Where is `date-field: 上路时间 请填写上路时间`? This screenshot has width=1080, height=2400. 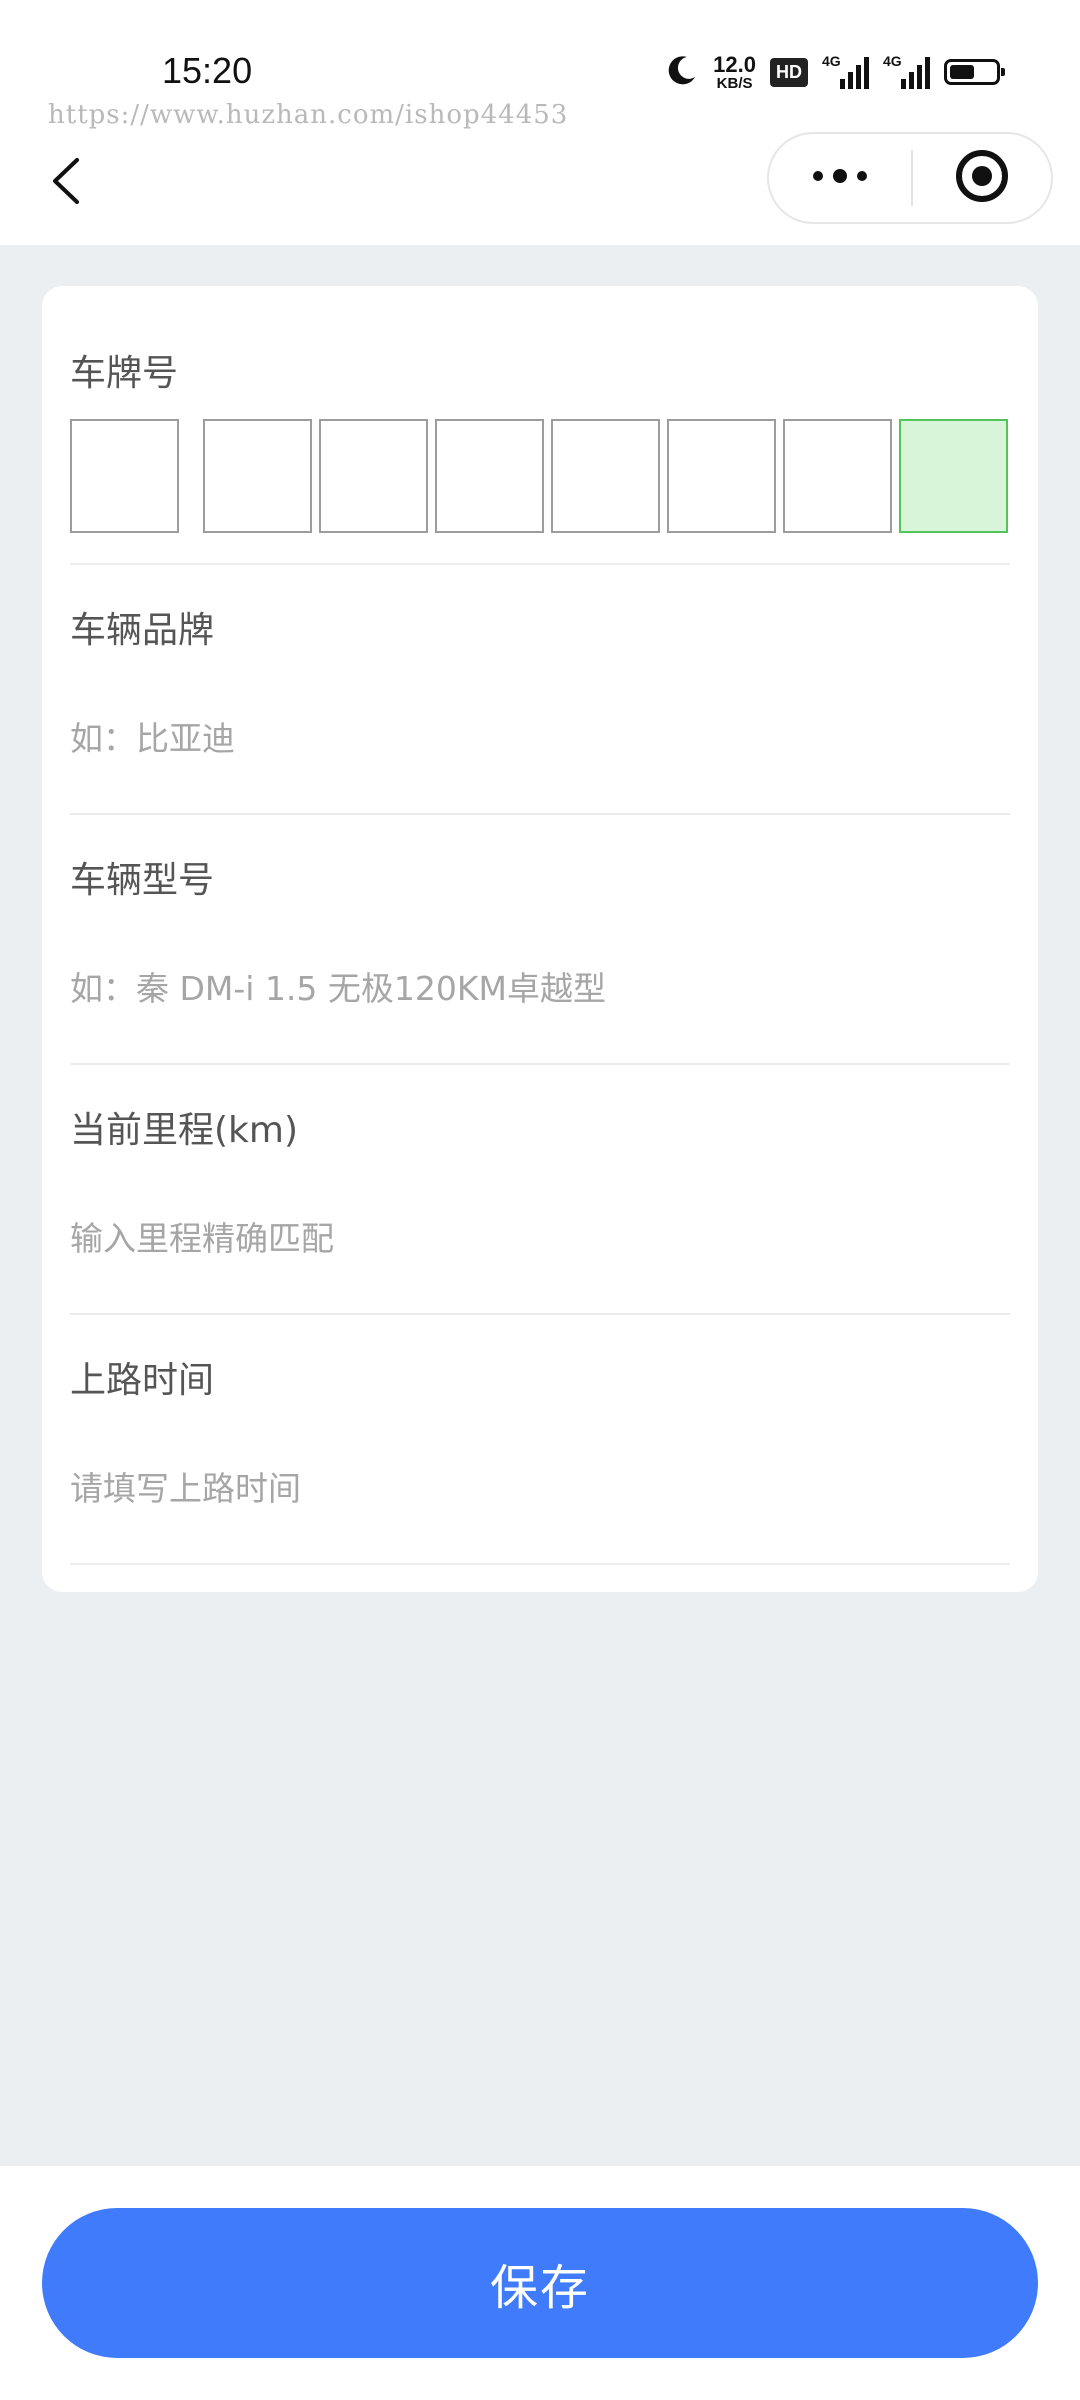
date-field: 上路时间 请填写上路时间 is located at coordinates (540, 1439).